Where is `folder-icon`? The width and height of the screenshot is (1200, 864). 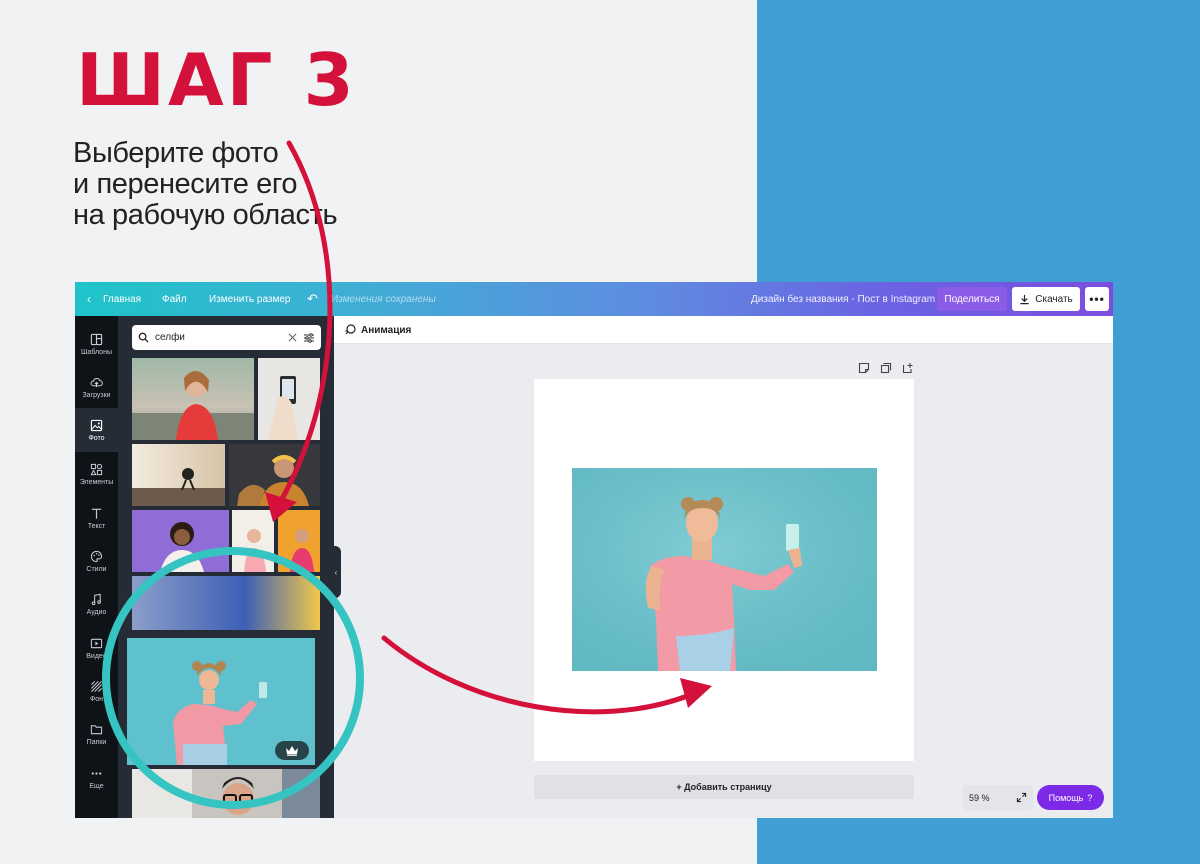 folder-icon is located at coordinates (96, 729).